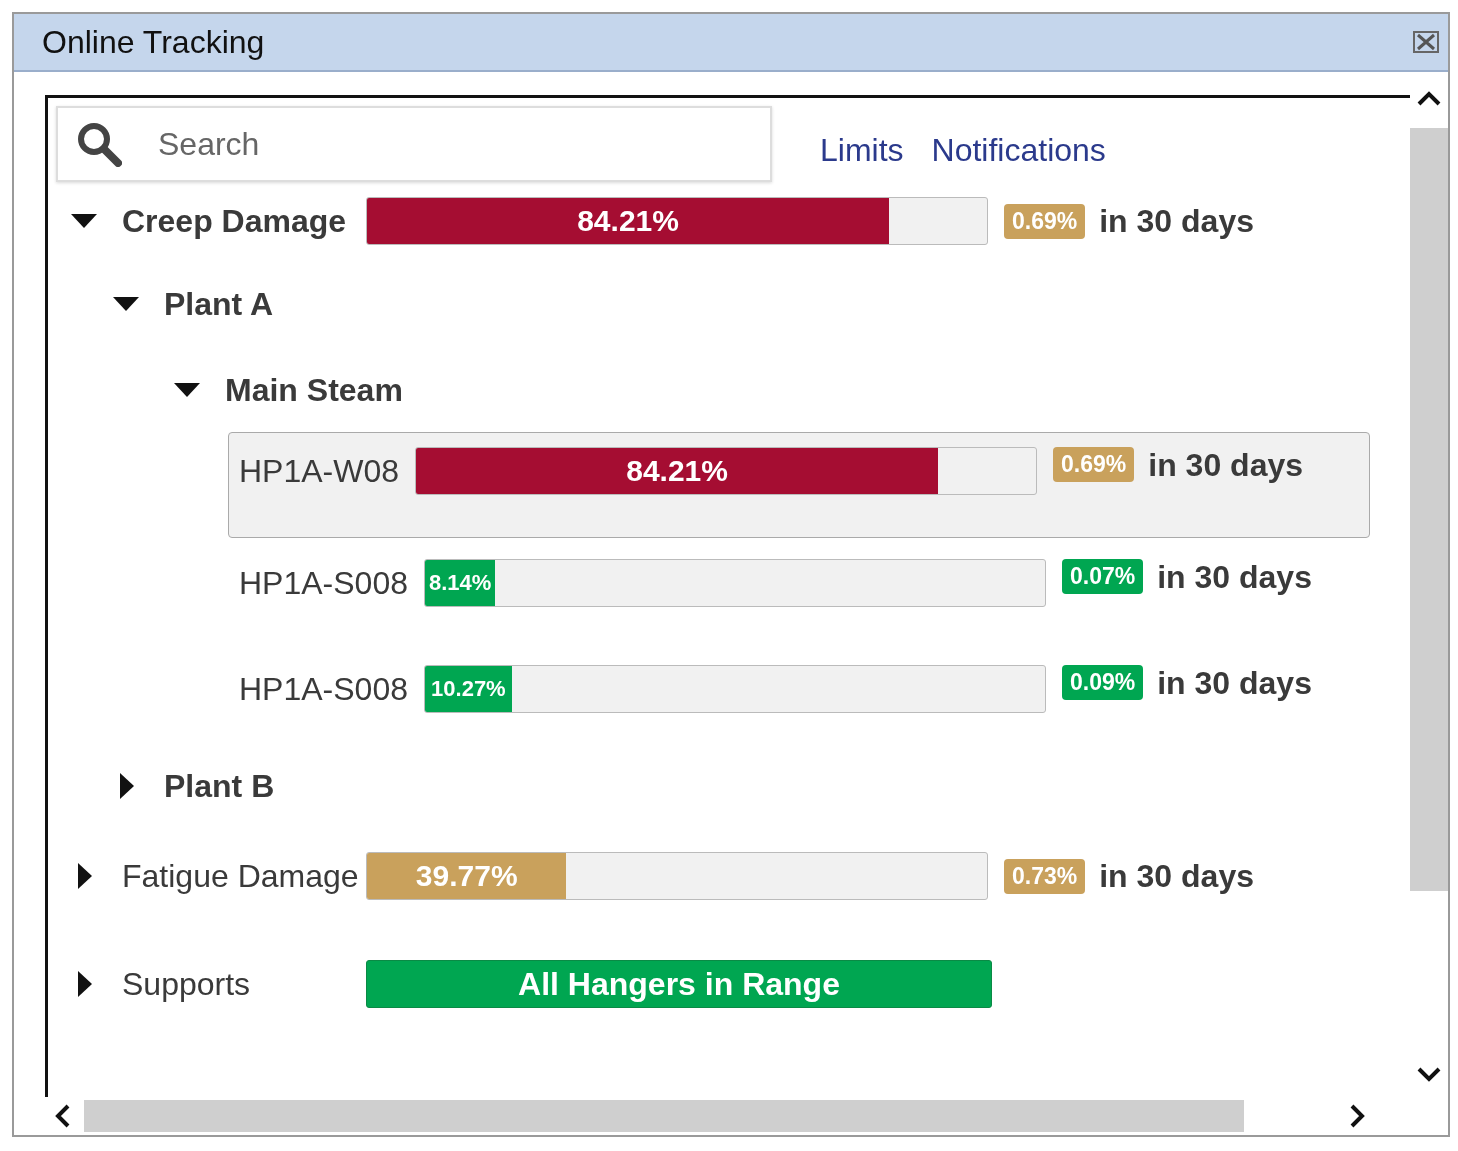 The width and height of the screenshot is (1458, 1151). Describe the element at coordinates (1103, 682) in the screenshot. I see `change-badge: 0.09%` at that location.